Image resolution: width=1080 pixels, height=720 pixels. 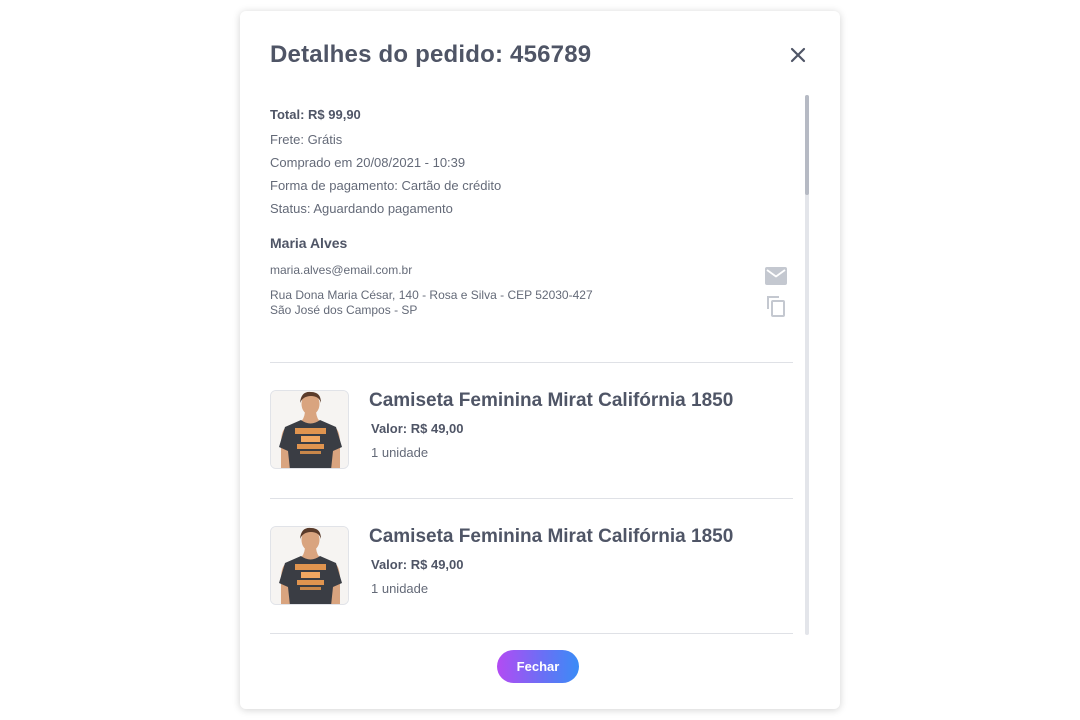 What do you see at coordinates (361, 208) in the screenshot?
I see `order-status: Status: Aguardando pagamento` at bounding box center [361, 208].